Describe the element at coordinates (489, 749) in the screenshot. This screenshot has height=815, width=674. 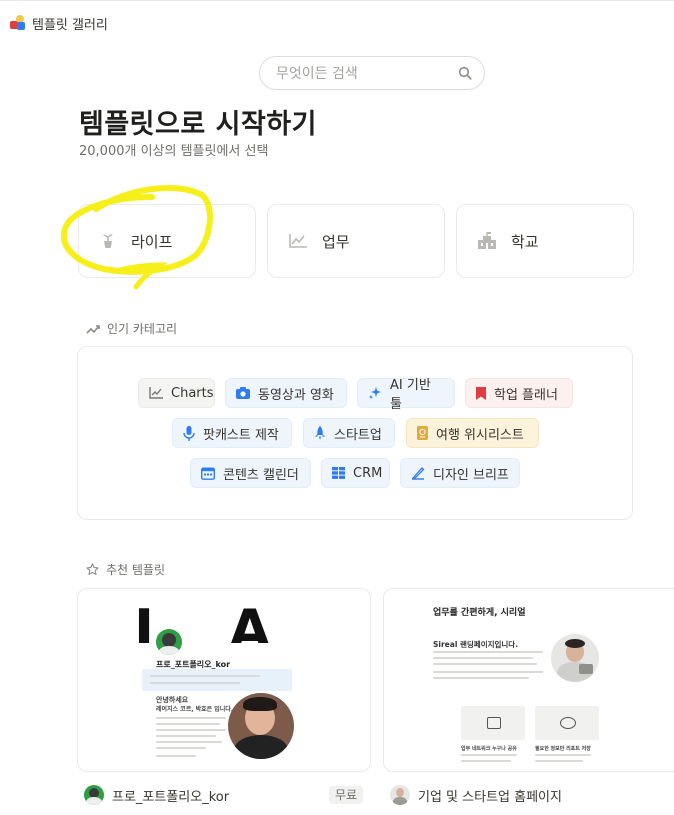
I see `preview-tile-1-label: 업무 네트워크 누구나 공유` at that location.